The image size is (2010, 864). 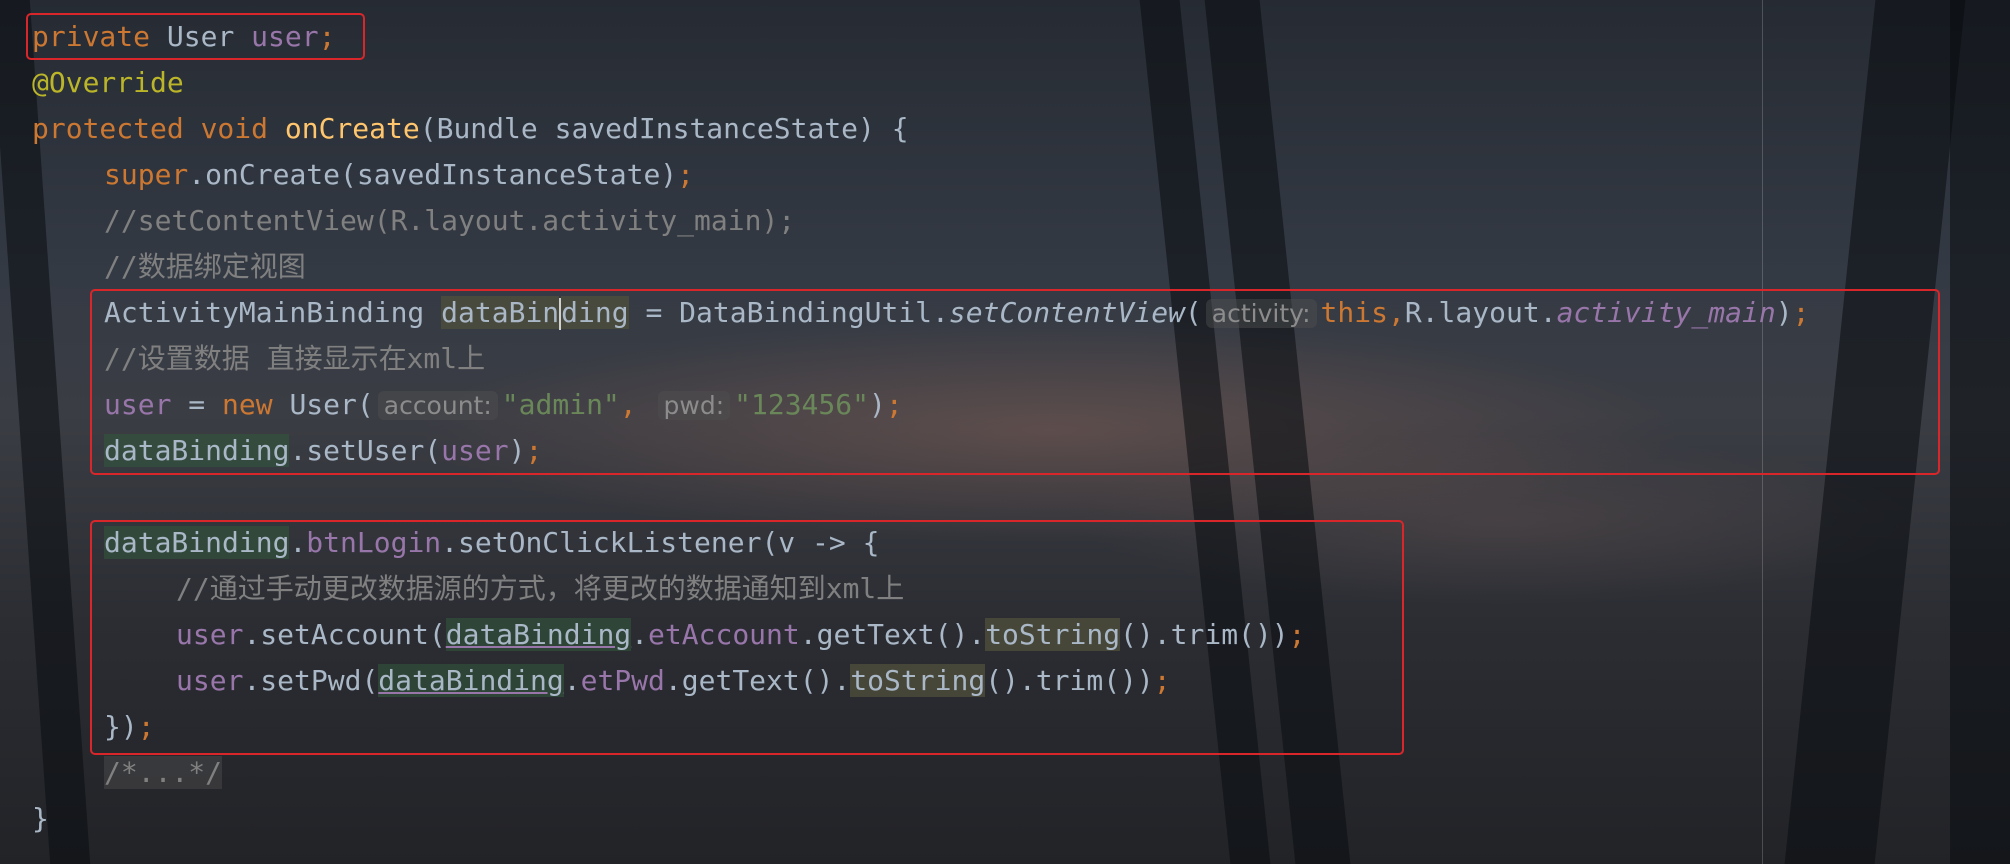 What do you see at coordinates (433, 174) in the screenshot?
I see `code-token: .onCreate(savedInstanceState)` at bounding box center [433, 174].